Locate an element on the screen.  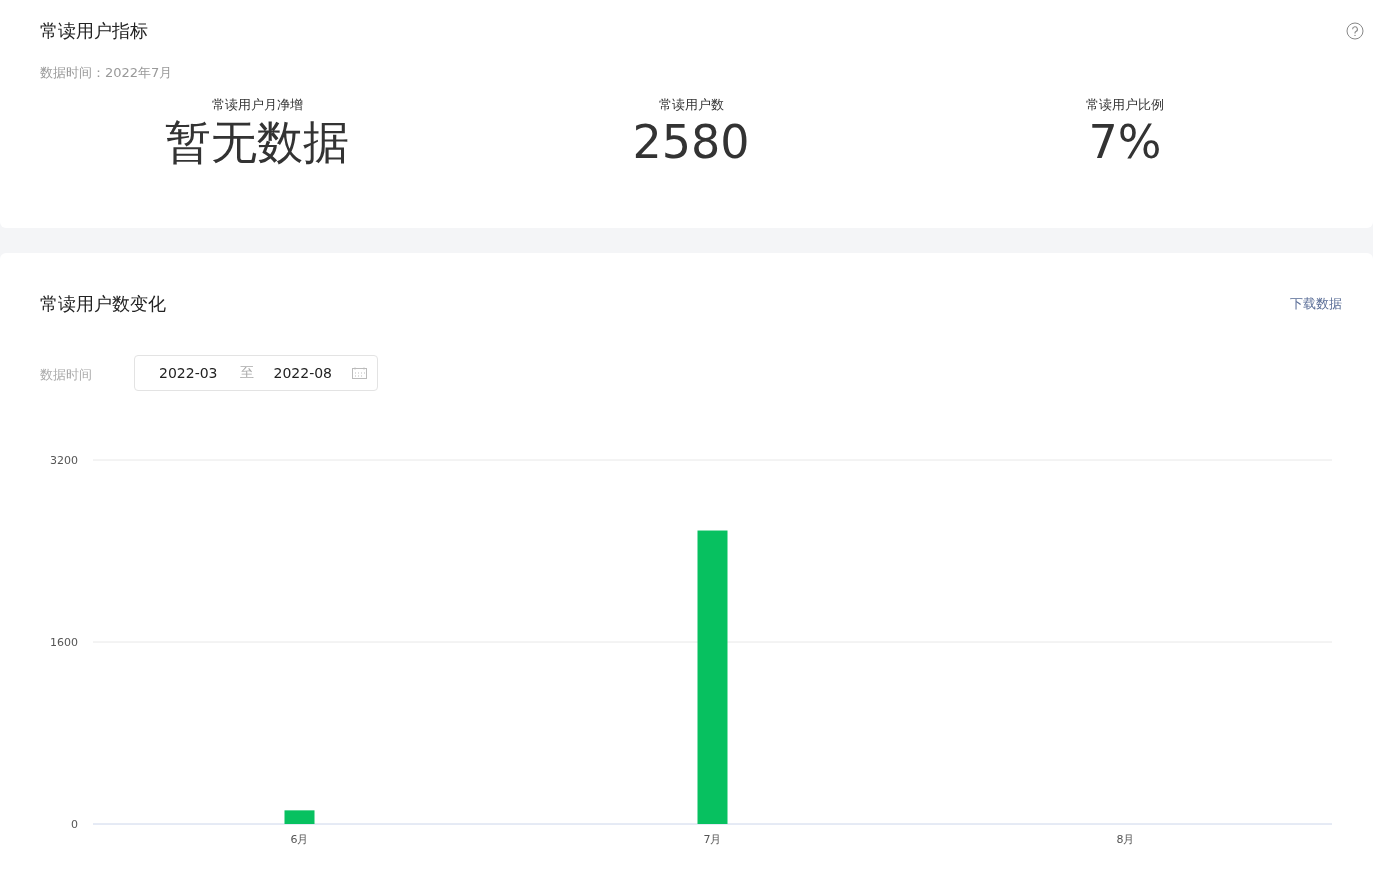
x-tick-label: 7月 is located at coordinates (712, 839).